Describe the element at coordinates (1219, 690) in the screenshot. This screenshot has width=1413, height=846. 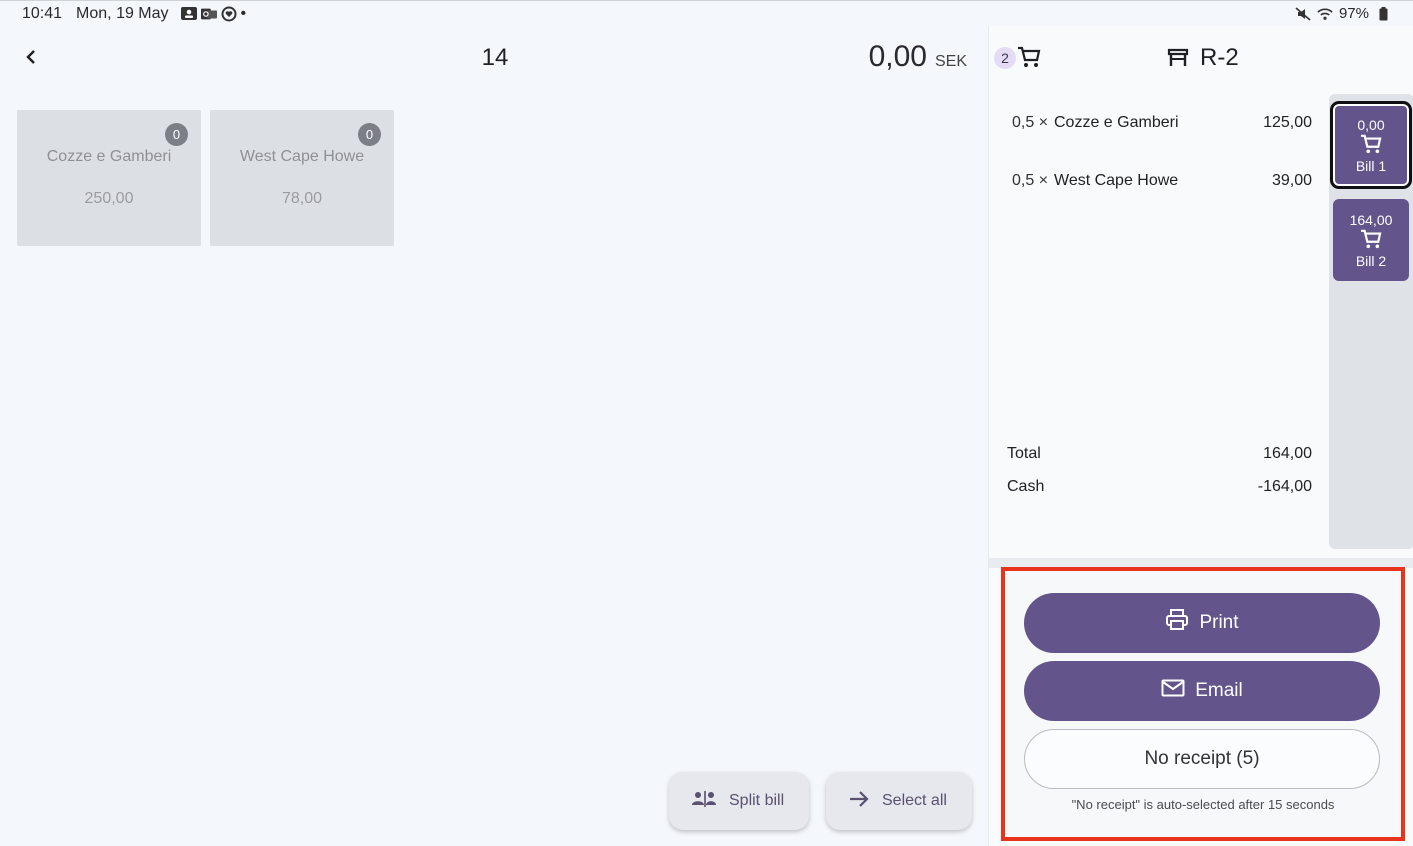
I see `email-label: Email` at that location.